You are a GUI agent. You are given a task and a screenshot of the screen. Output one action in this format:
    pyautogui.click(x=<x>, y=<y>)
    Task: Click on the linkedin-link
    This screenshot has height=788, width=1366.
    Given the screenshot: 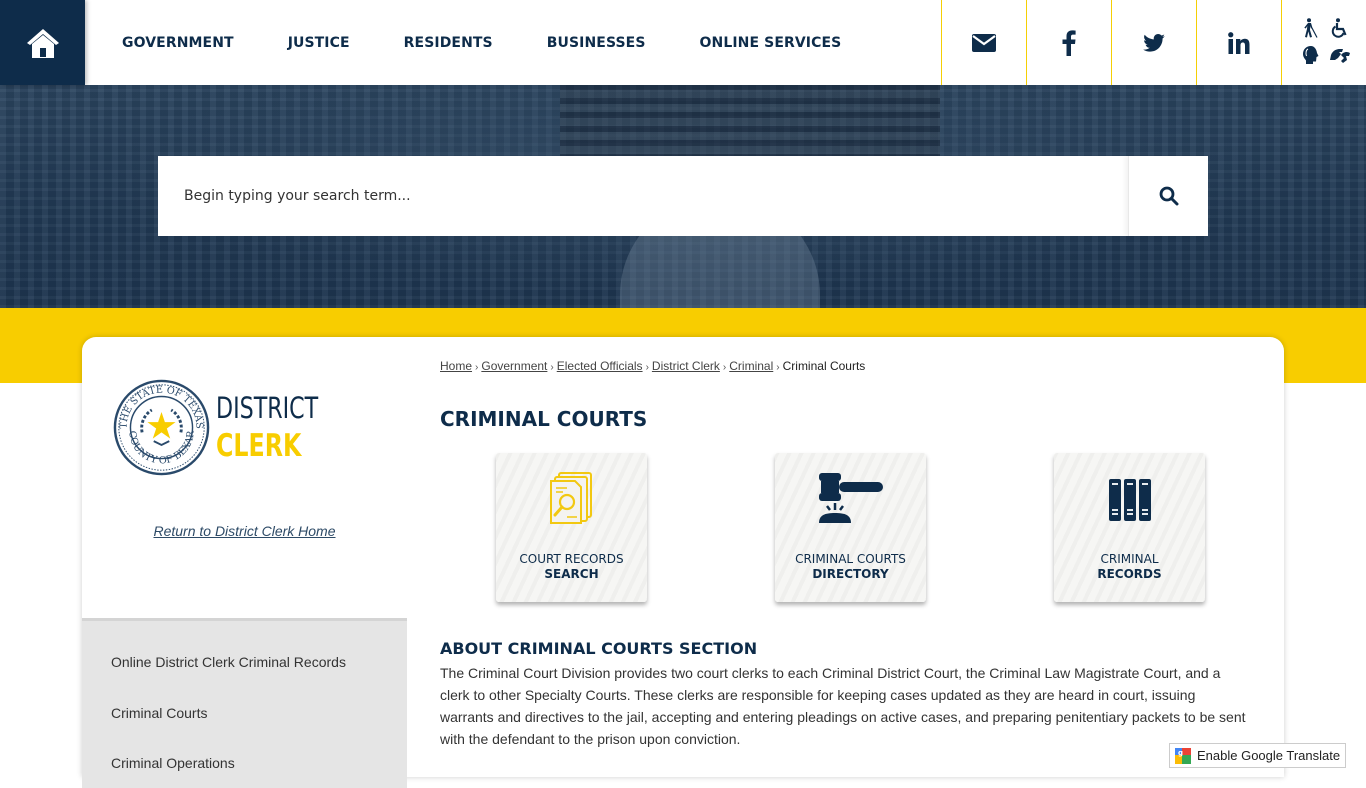 What is the action you would take?
    pyautogui.click(x=1238, y=42)
    